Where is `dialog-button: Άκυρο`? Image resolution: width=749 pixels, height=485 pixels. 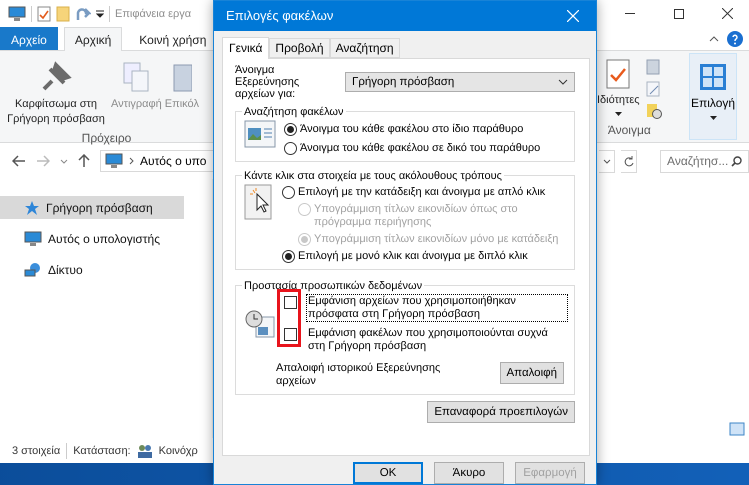 dialog-button: Άκυρο is located at coordinates (469, 473).